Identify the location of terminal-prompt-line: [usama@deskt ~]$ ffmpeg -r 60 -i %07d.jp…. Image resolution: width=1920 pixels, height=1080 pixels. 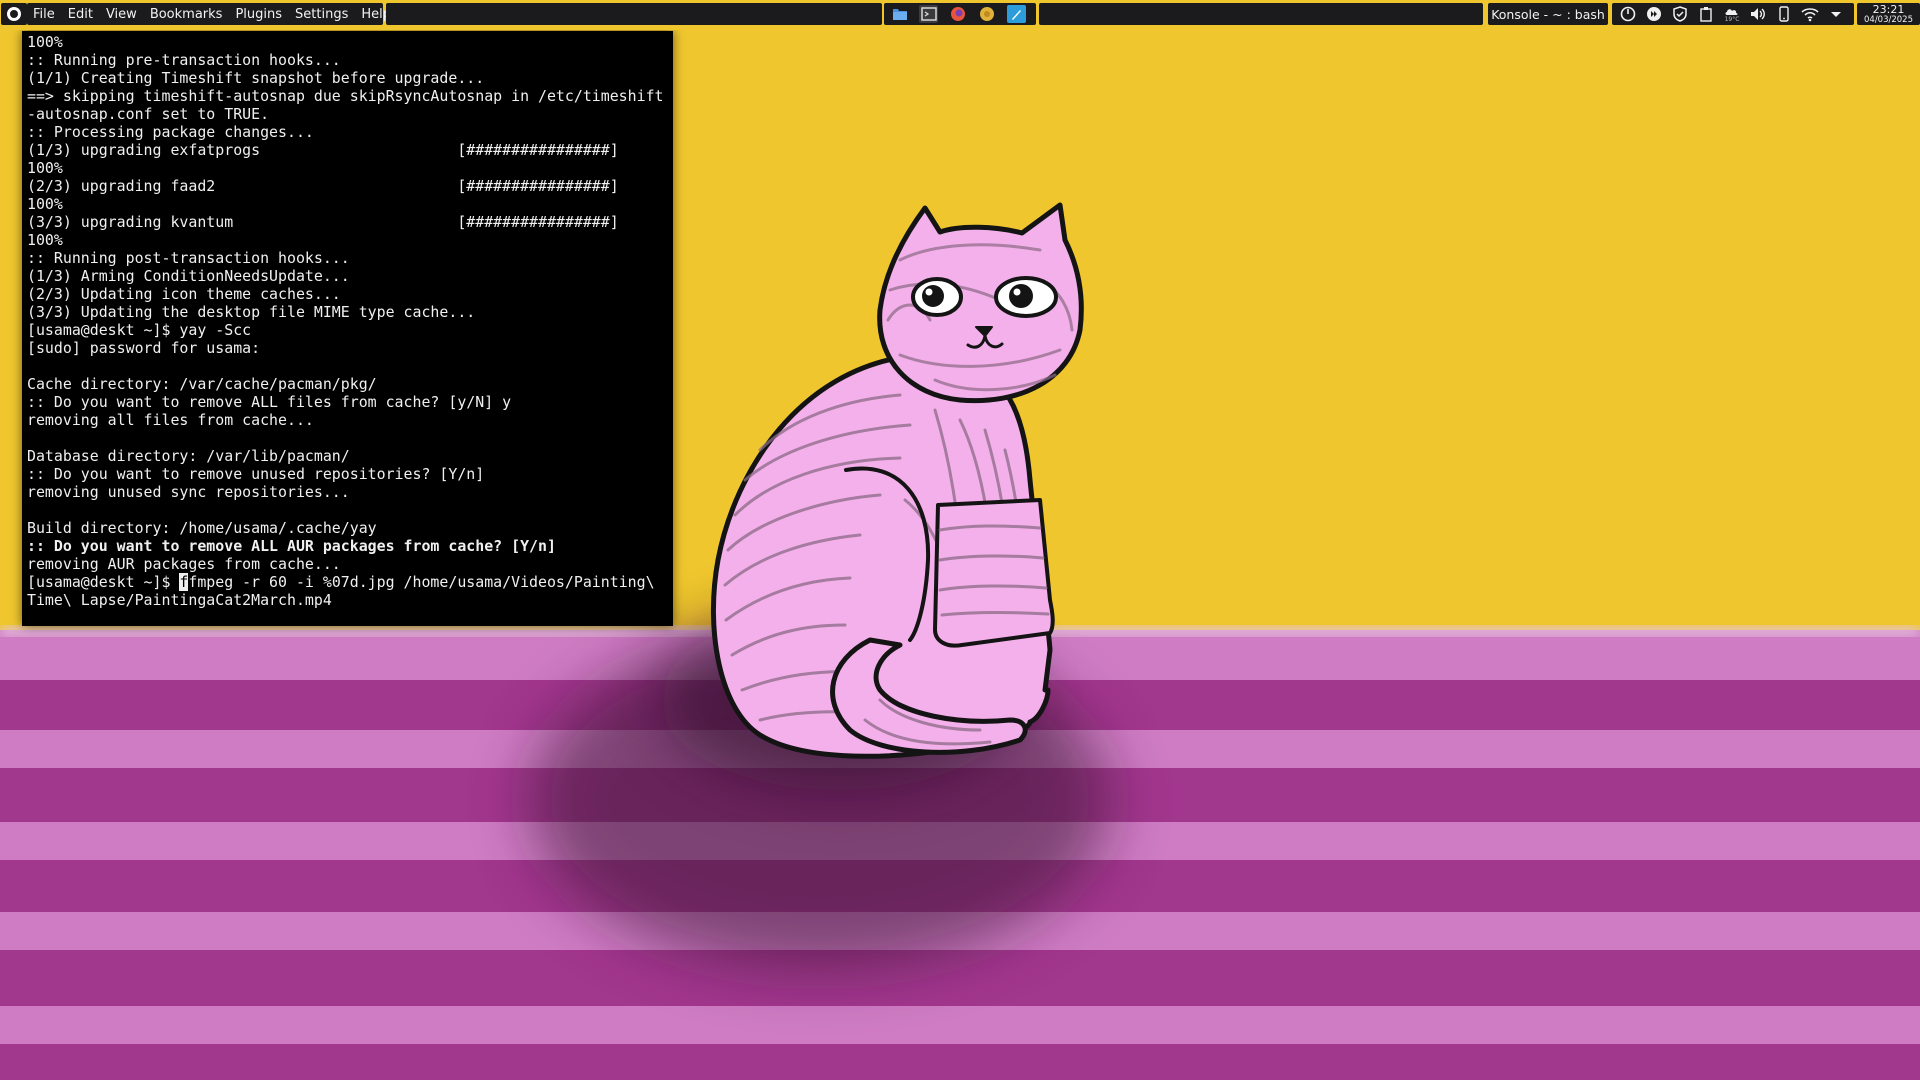
(350, 582).